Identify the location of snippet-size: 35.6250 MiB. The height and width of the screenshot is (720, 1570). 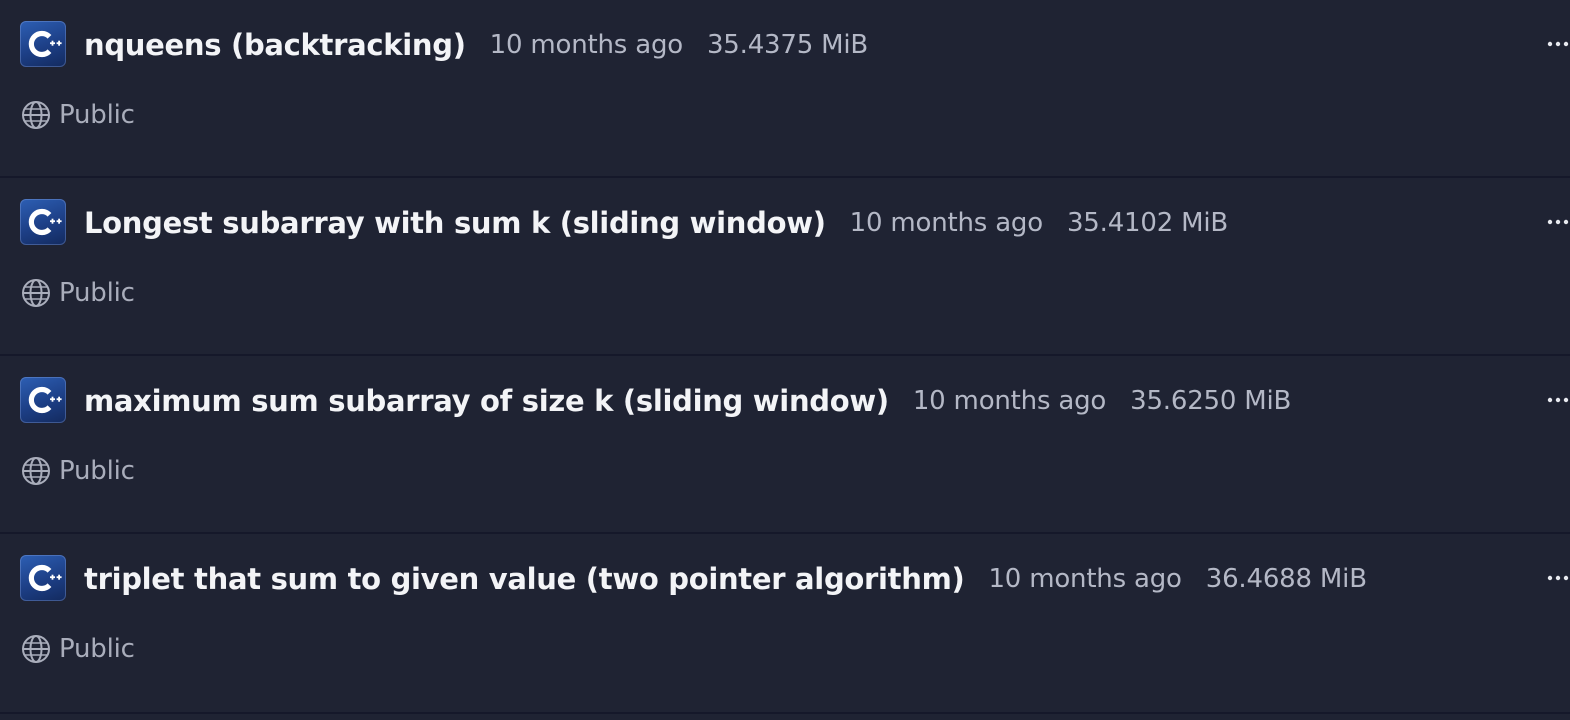
(1211, 401).